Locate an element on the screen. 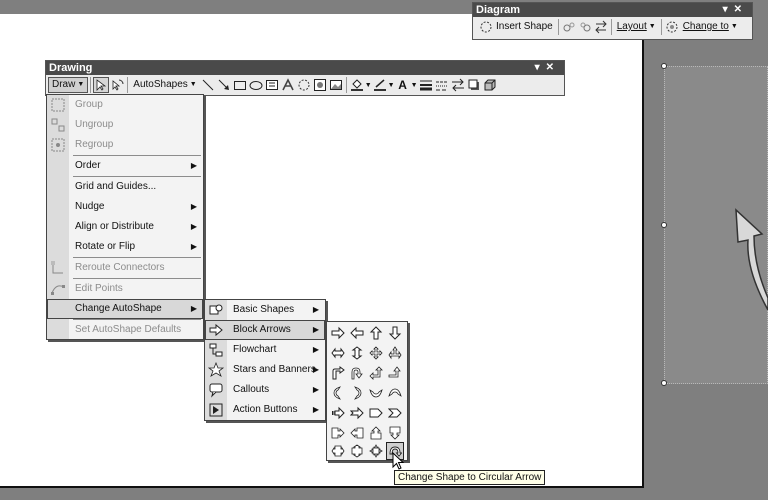 This screenshot has width=768, height=500. up-down-arrow-icon is located at coordinates (357, 353).